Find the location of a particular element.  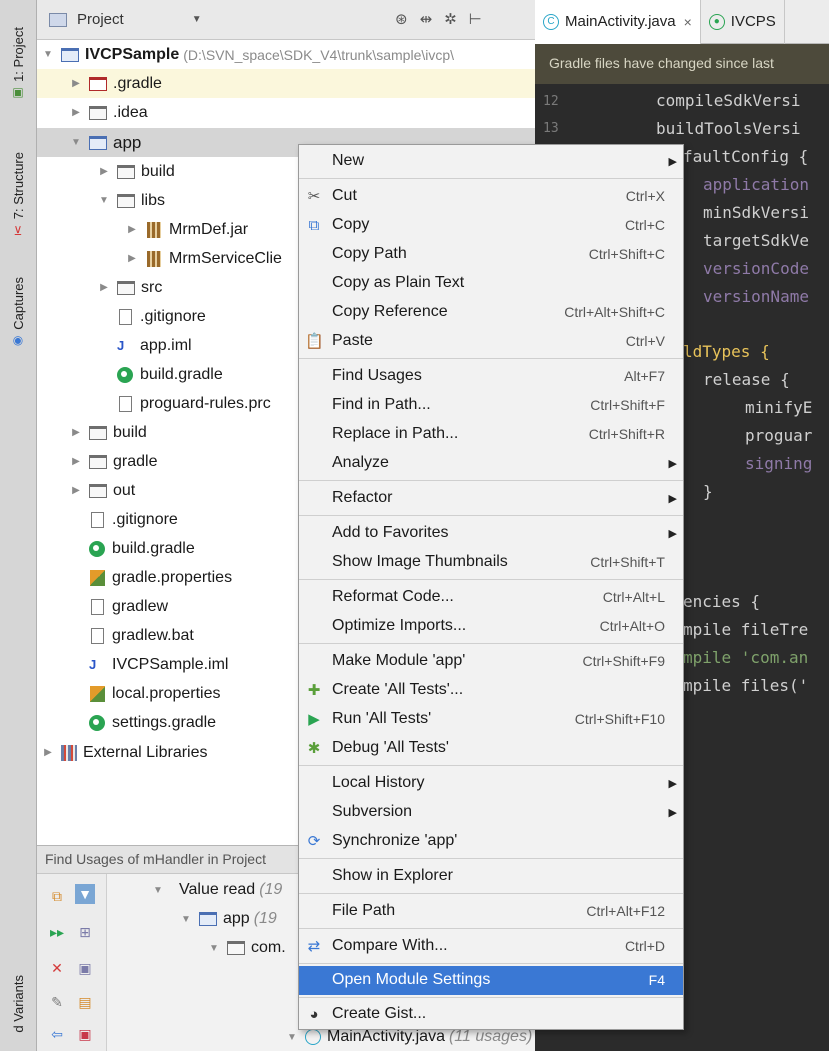

menu-item-local-history: Local History ▶ is located at coordinates (491, 783).